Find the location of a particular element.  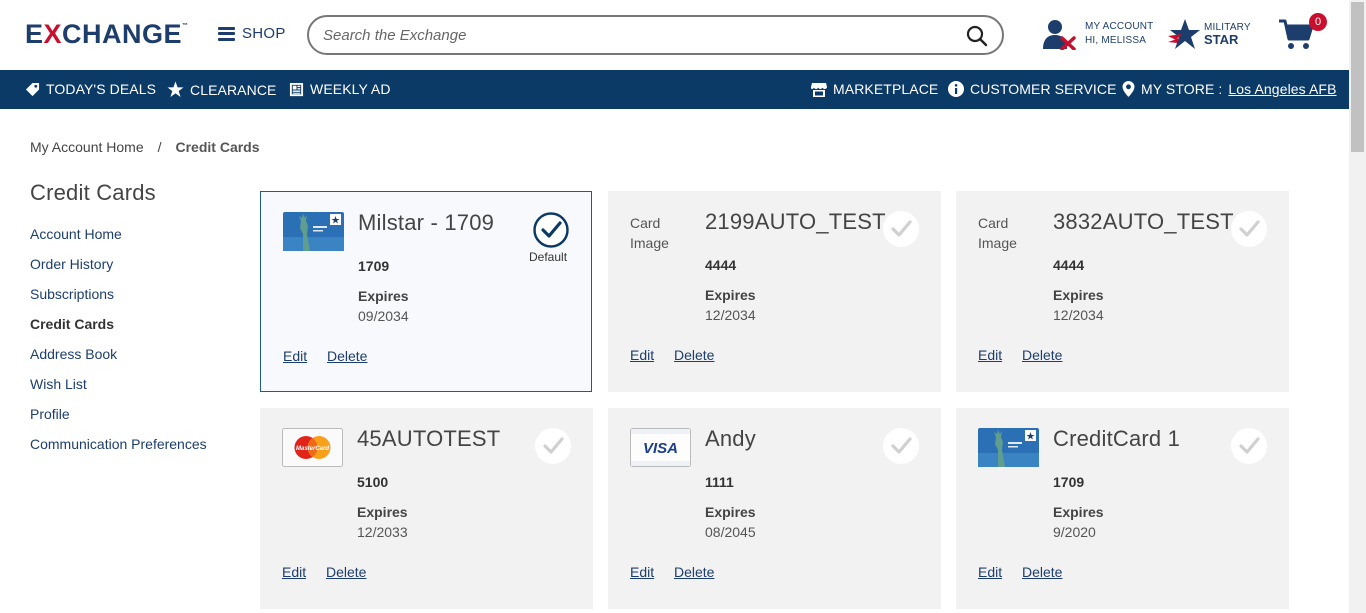

sidebar-item-address-book: Address Book is located at coordinates (118, 361).